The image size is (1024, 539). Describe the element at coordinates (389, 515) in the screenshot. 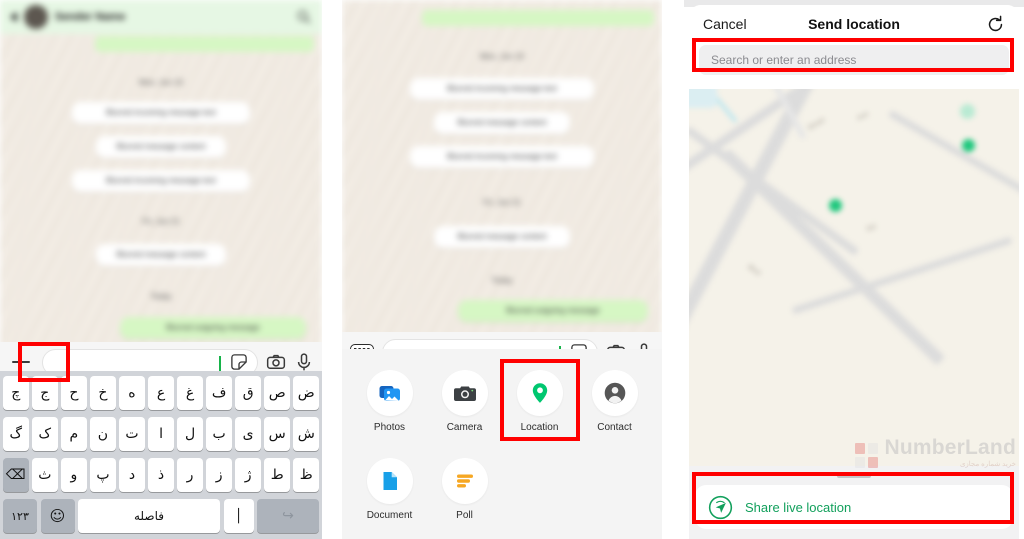

I see `attachment-label: Document` at that location.